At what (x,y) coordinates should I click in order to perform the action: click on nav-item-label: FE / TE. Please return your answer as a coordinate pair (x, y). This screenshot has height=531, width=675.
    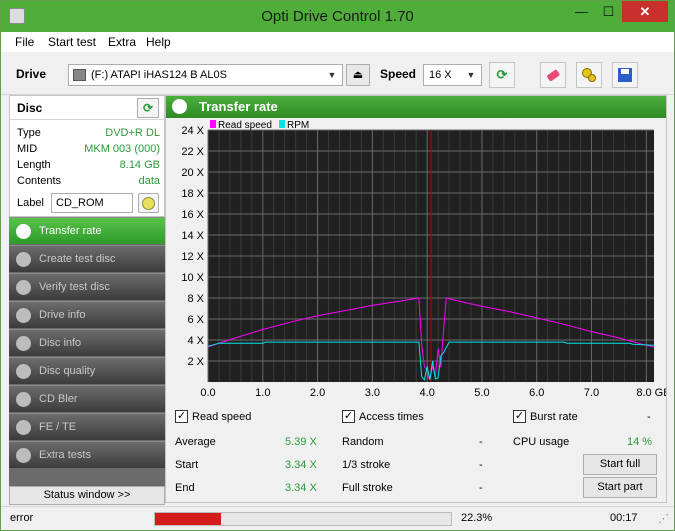
    Looking at the image, I should click on (58, 427).